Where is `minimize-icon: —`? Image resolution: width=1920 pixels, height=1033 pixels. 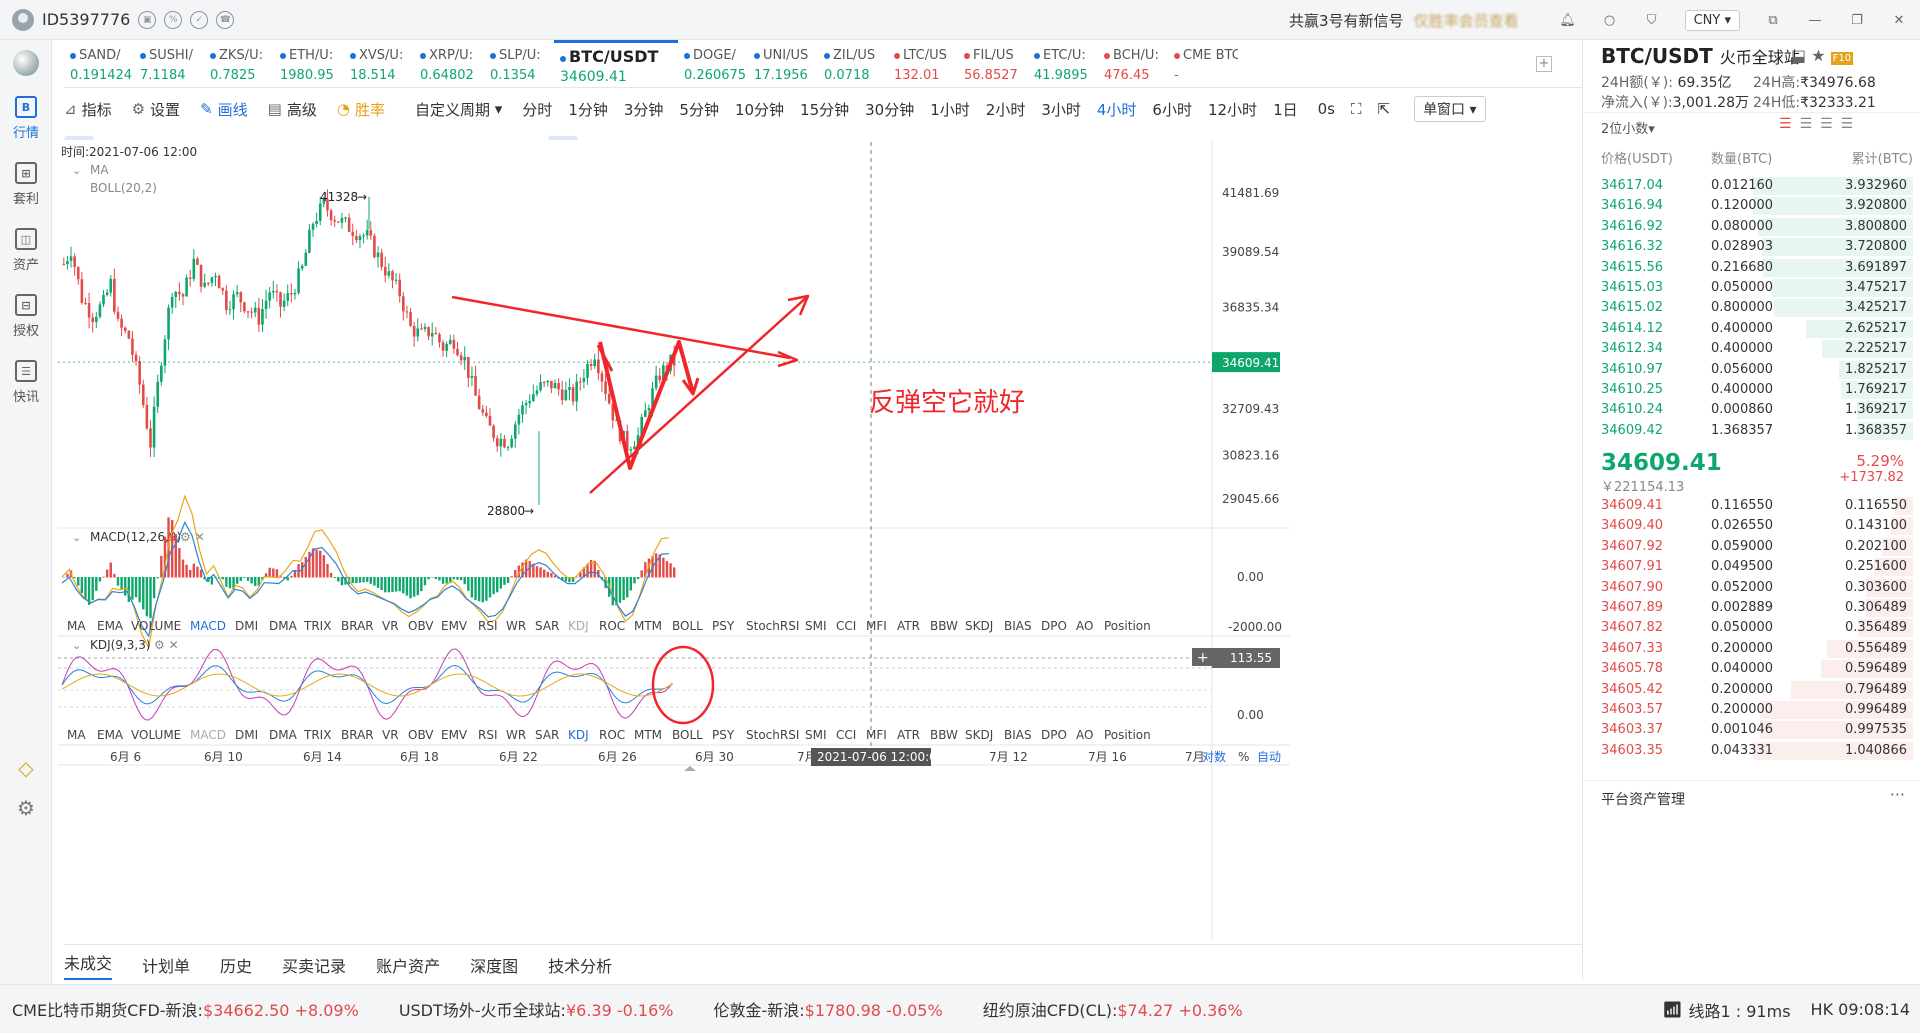
minimize-icon: — is located at coordinates (1815, 20).